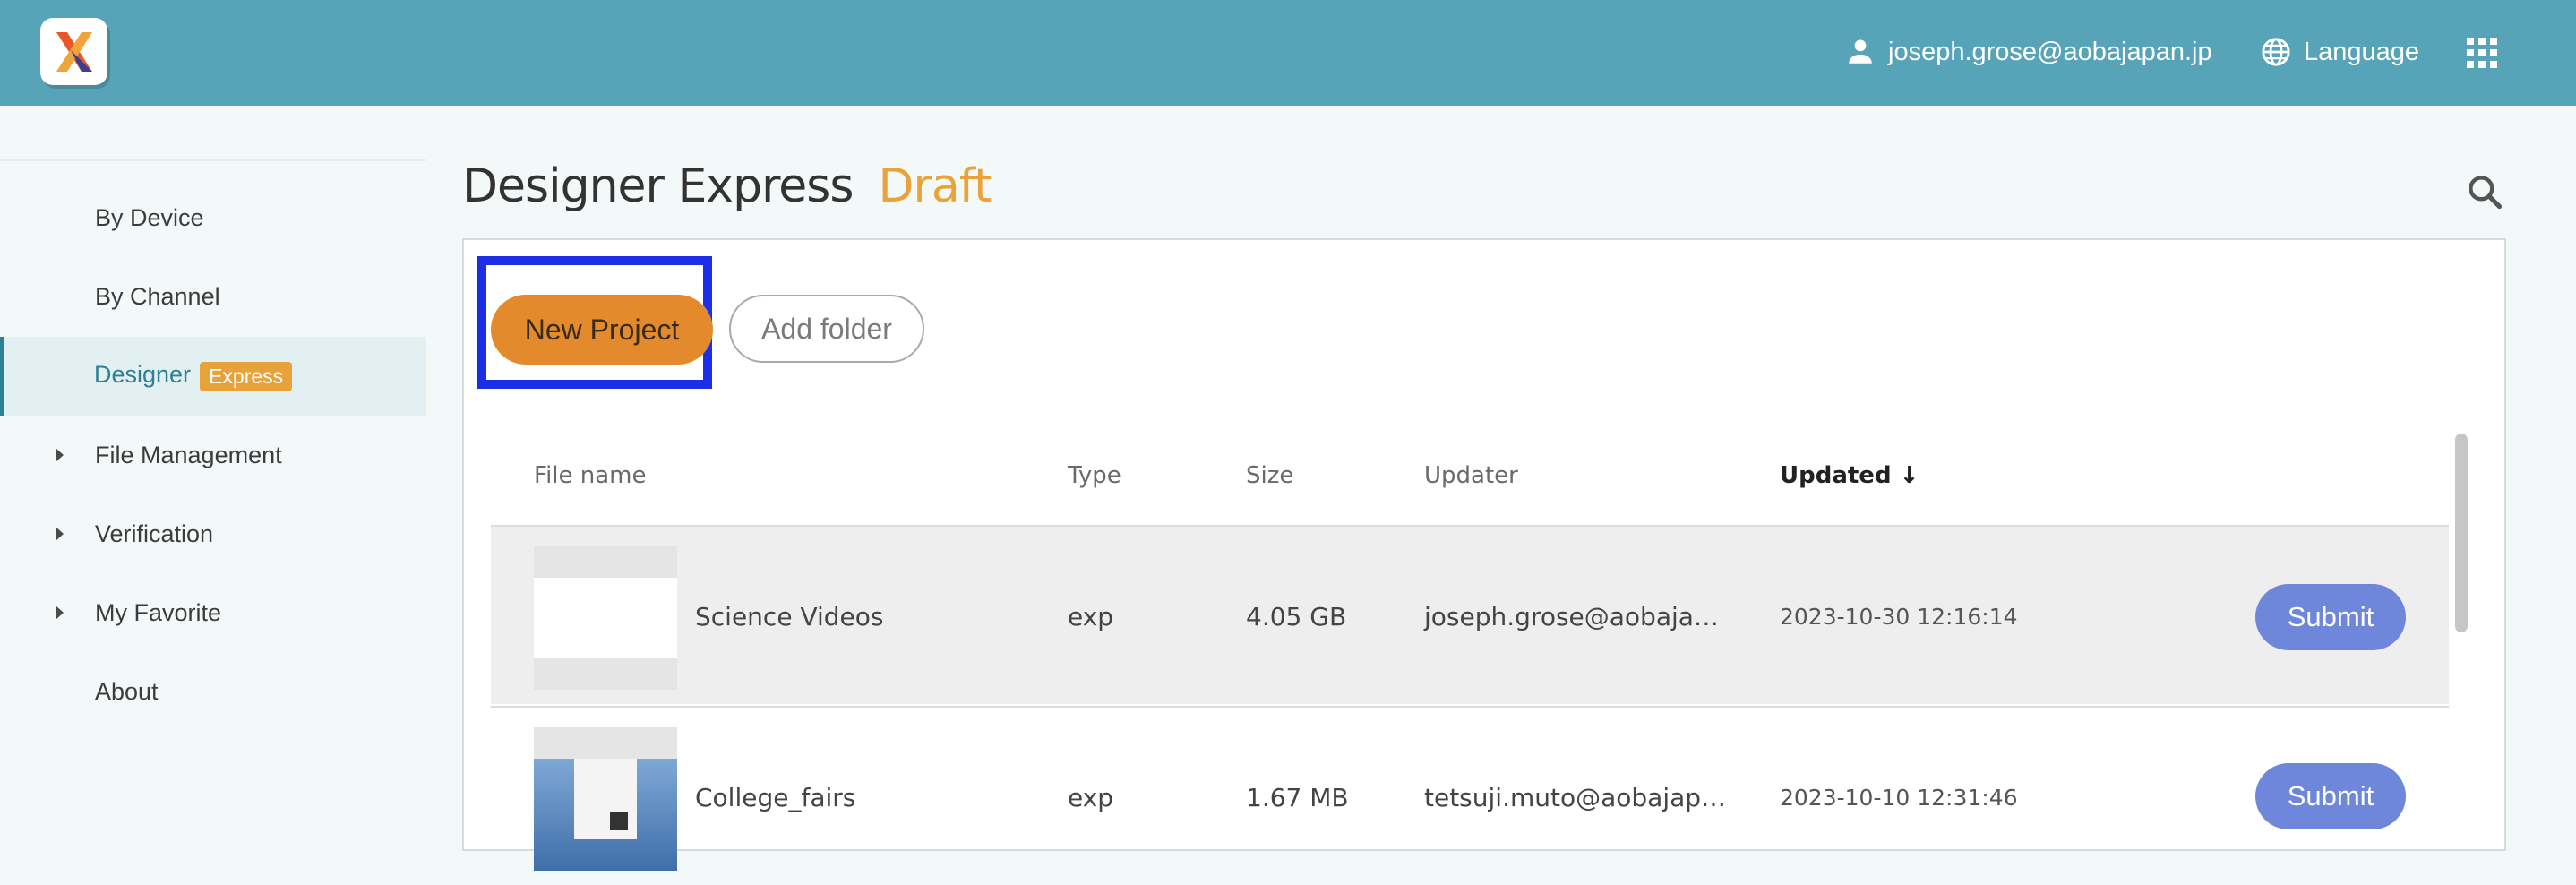 Image resolution: width=2576 pixels, height=885 pixels. What do you see at coordinates (149, 217) in the screenshot?
I see `sidebar-item-label: By Device` at bounding box center [149, 217].